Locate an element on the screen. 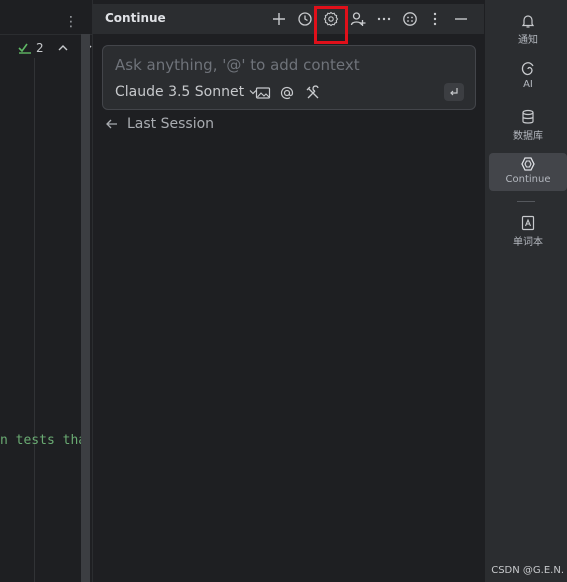  at-mention-icon is located at coordinates (287, 93).